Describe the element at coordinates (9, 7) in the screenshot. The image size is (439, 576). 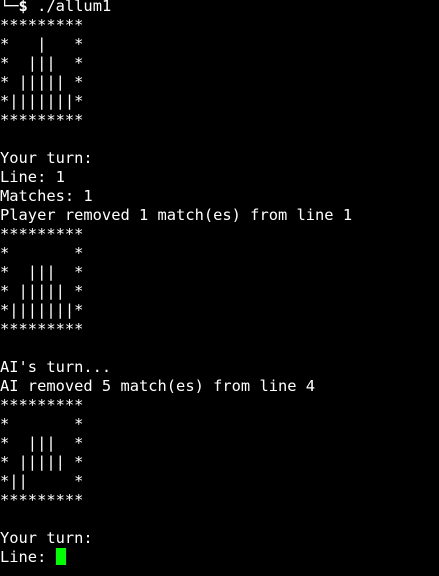
I see `prompt-prefix: └─` at that location.